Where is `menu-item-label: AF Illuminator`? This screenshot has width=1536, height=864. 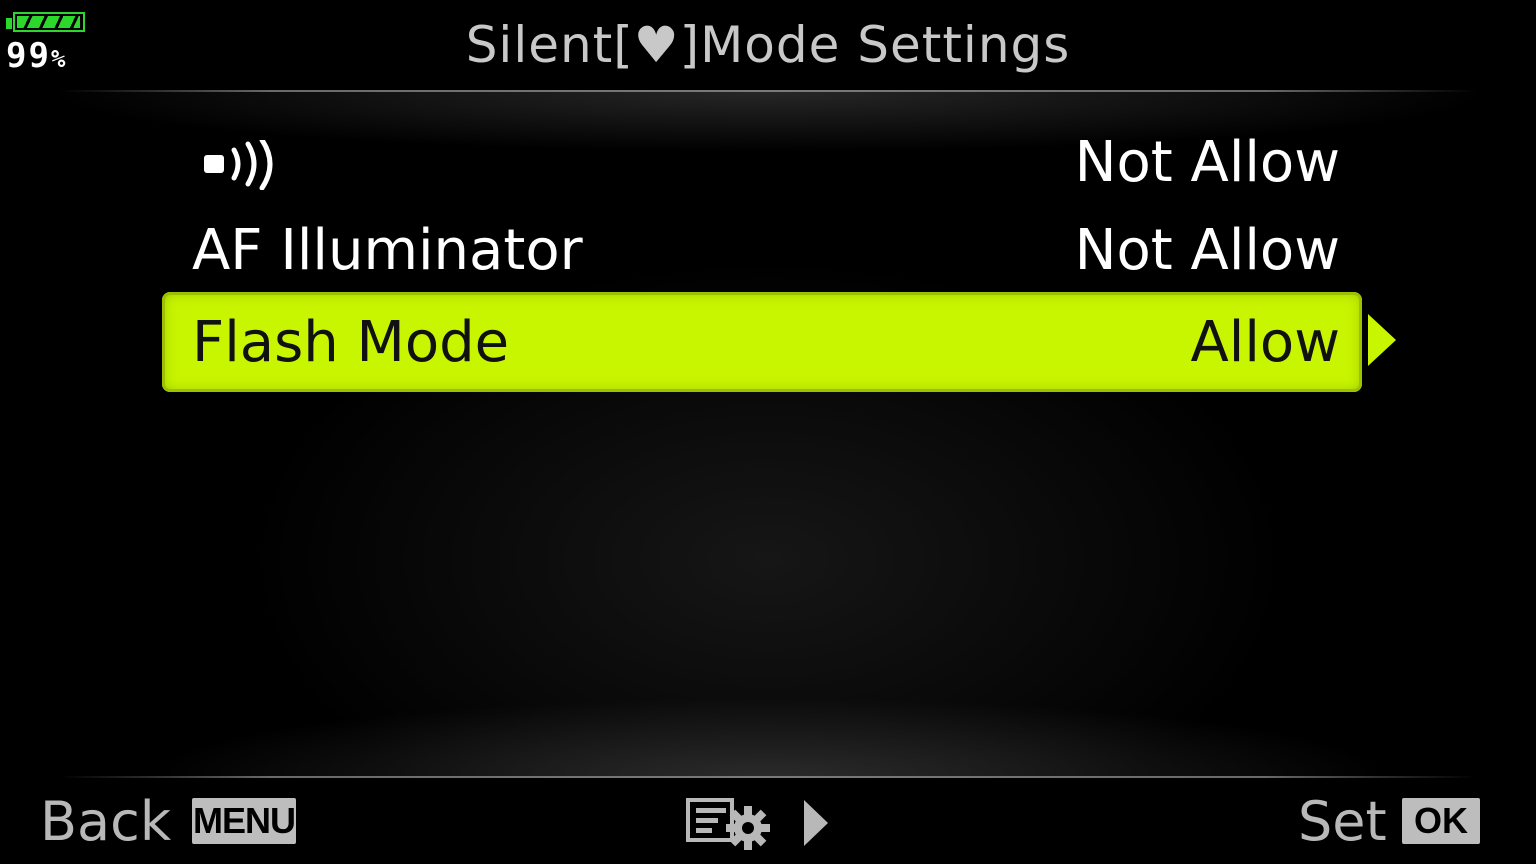 menu-item-label: AF Illuminator is located at coordinates (387, 250).